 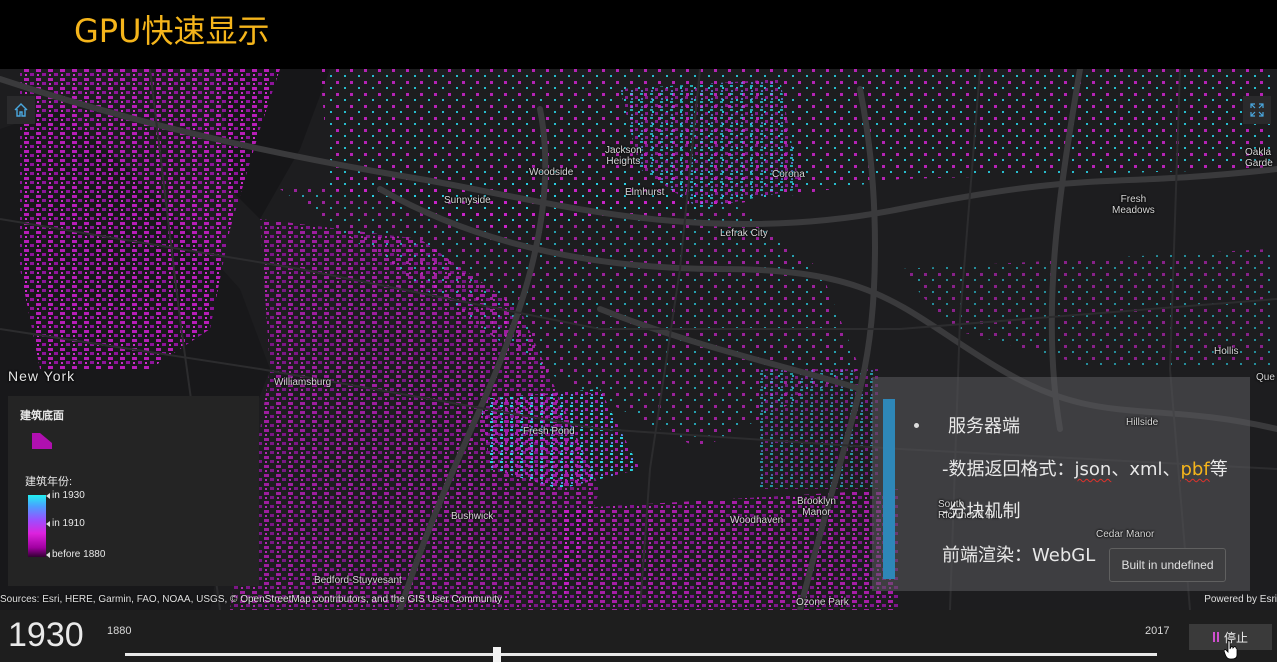 I want to click on overlay-accent-bar, so click(x=889, y=489).